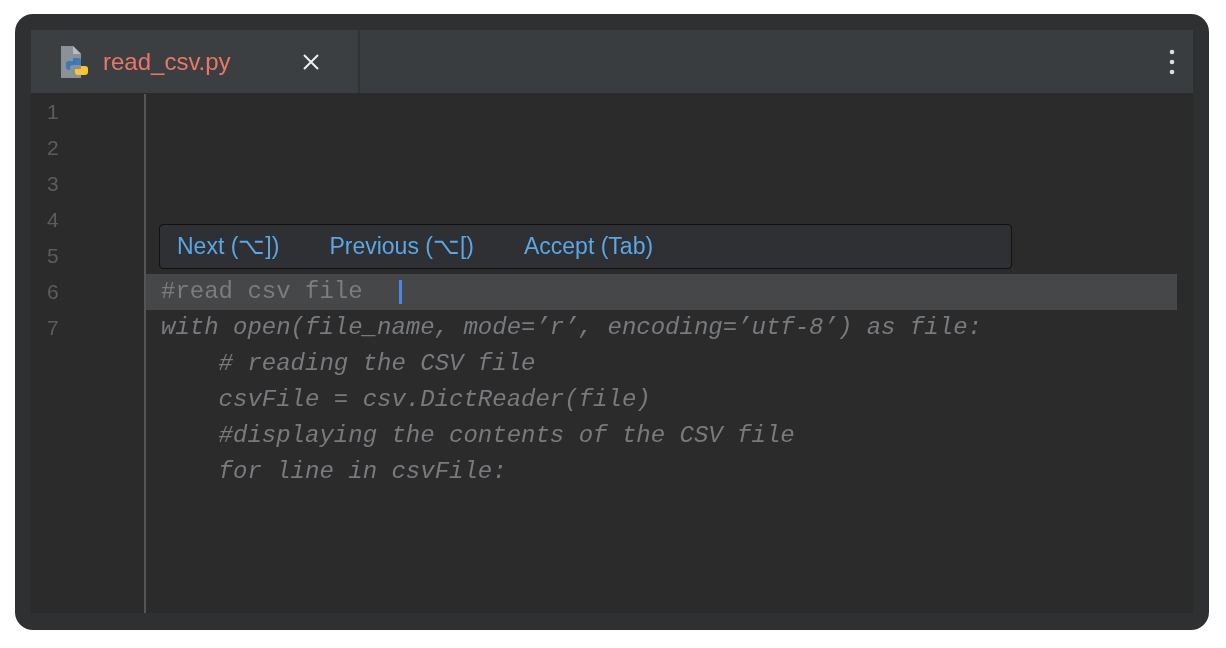  Describe the element at coordinates (167, 61) in the screenshot. I see `tab-label: read_csv.py` at that location.